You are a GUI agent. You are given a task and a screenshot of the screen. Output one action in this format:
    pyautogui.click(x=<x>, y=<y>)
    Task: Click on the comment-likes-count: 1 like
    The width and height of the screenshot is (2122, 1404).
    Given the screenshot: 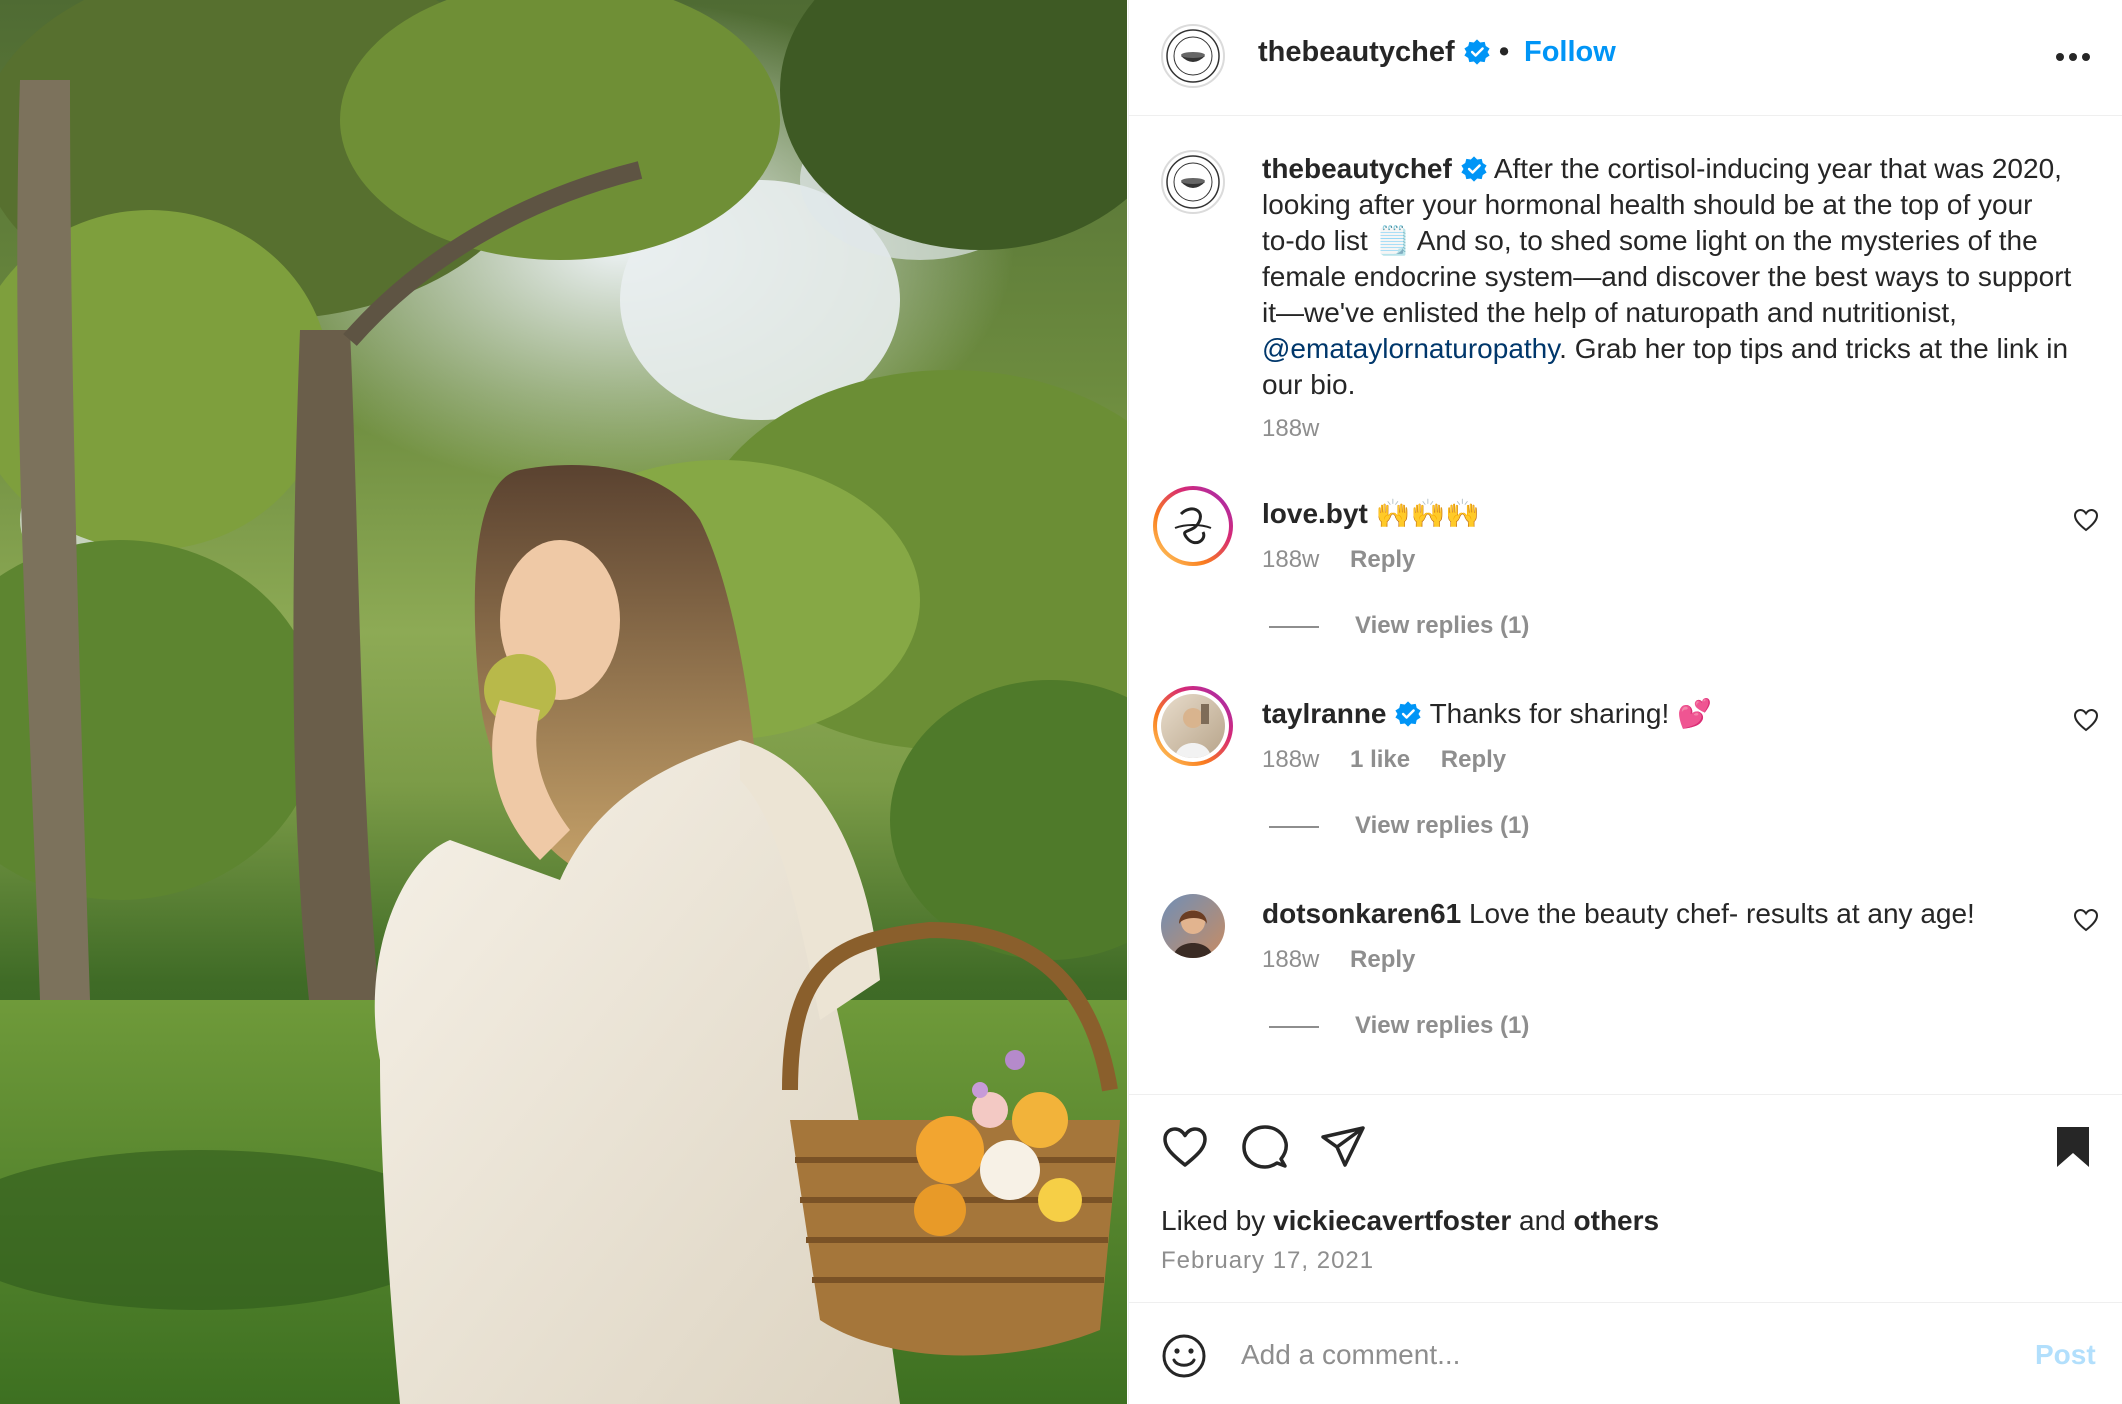 What is the action you would take?
    pyautogui.click(x=1380, y=759)
    